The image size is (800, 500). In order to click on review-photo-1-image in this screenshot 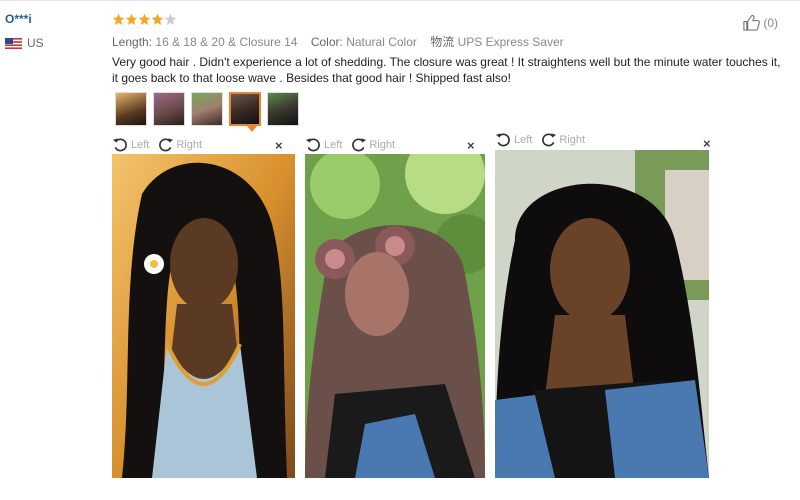, I will do `click(203, 316)`.